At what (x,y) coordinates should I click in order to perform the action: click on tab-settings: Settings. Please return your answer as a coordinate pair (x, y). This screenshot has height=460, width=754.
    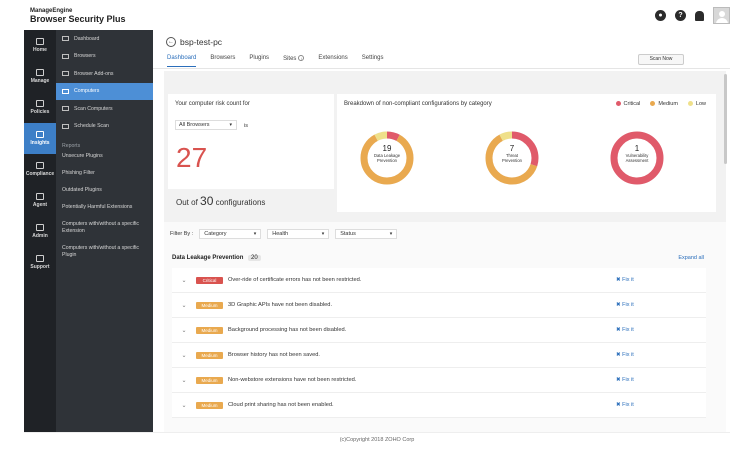
    Looking at the image, I should click on (373, 61).